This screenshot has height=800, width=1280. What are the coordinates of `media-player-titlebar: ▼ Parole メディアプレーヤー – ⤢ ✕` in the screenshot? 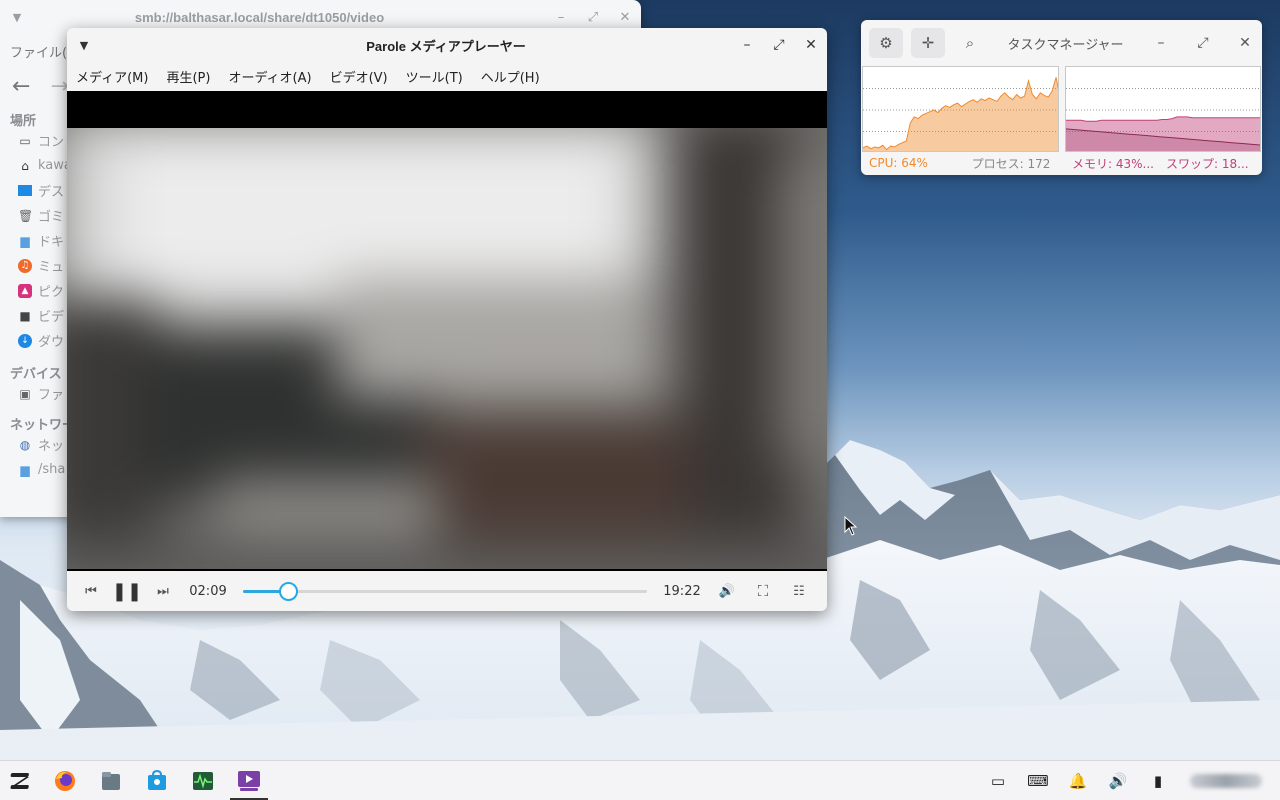 It's located at (447, 45).